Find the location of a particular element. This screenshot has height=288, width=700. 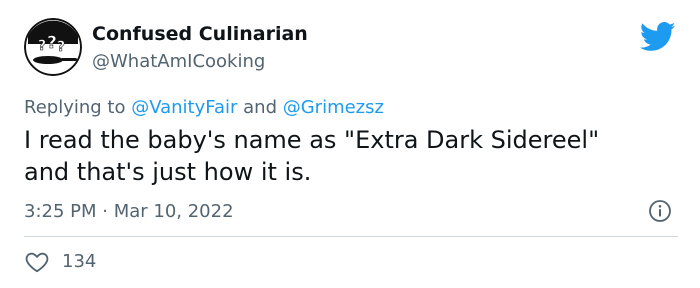

mention-grimezsz: @Grimezsz is located at coordinates (333, 107).